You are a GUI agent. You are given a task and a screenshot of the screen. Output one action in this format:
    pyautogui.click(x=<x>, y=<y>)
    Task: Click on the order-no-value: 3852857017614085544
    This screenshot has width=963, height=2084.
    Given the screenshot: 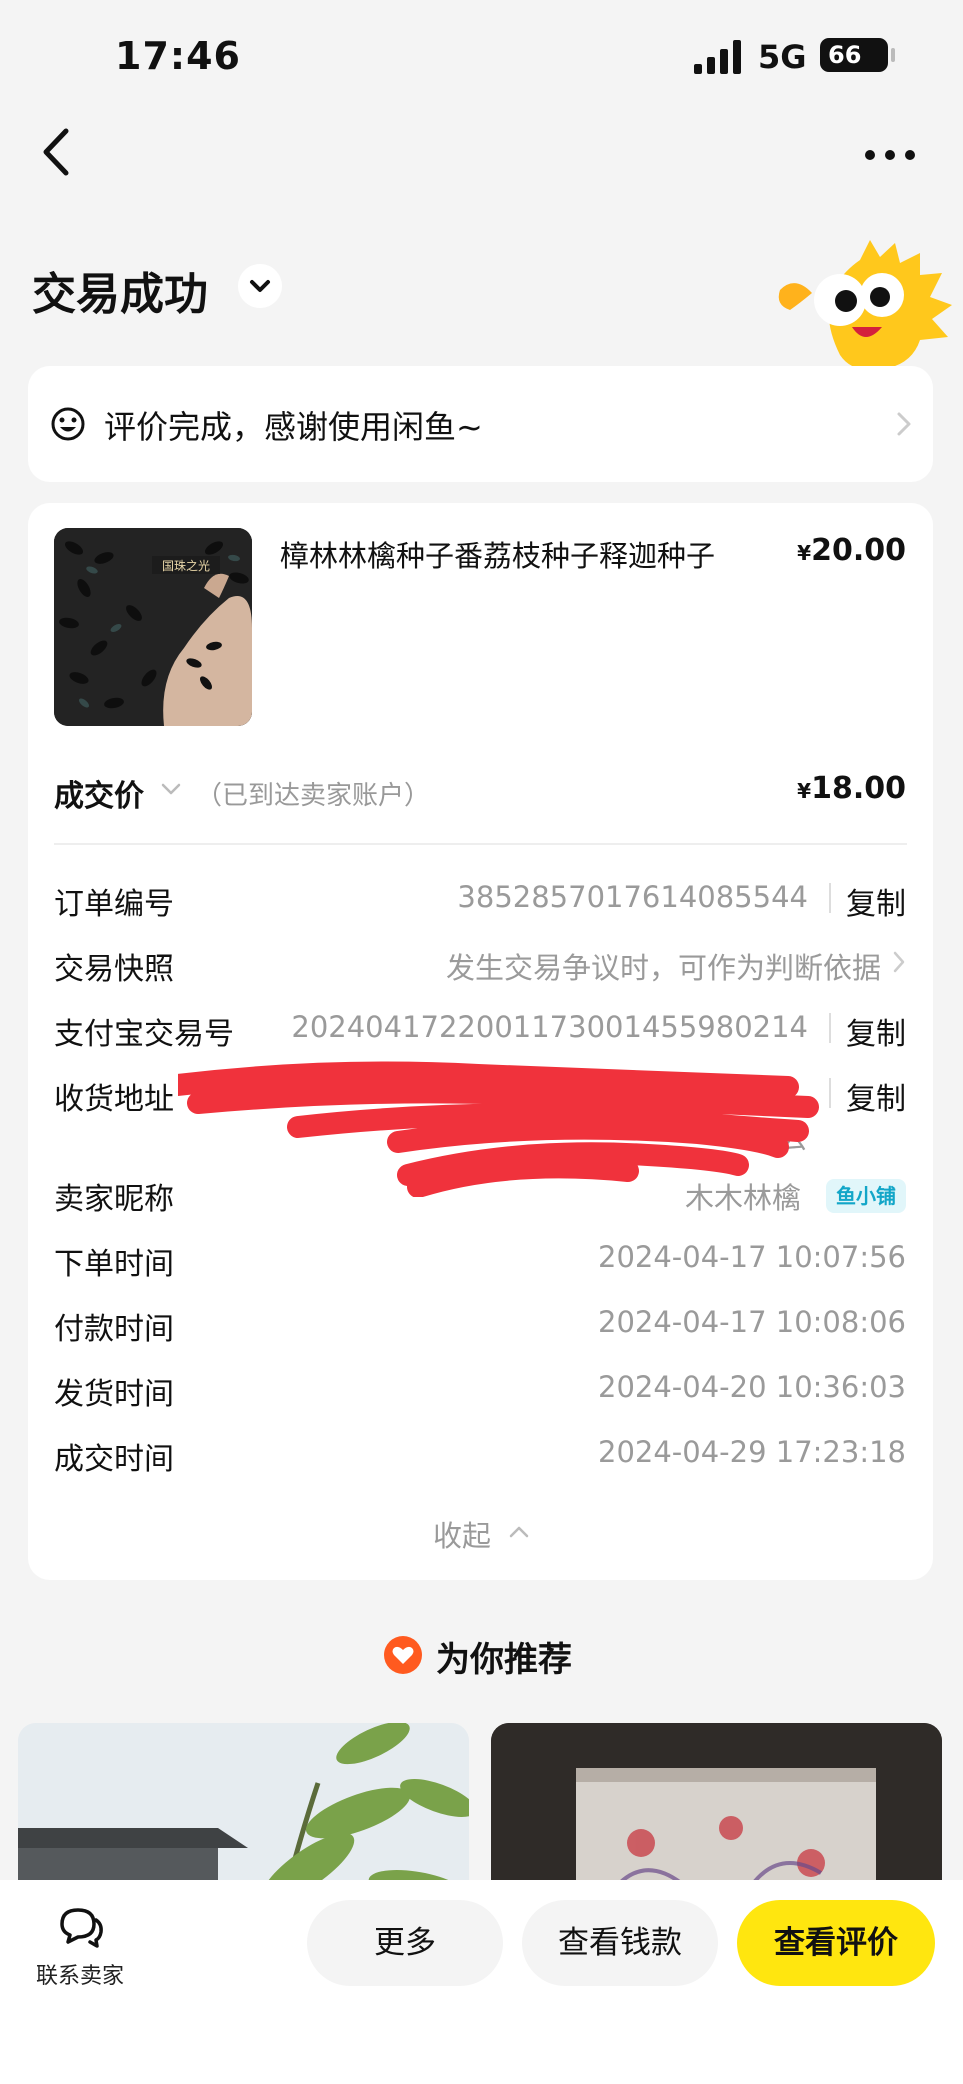 What is the action you would take?
    pyautogui.click(x=632, y=897)
    